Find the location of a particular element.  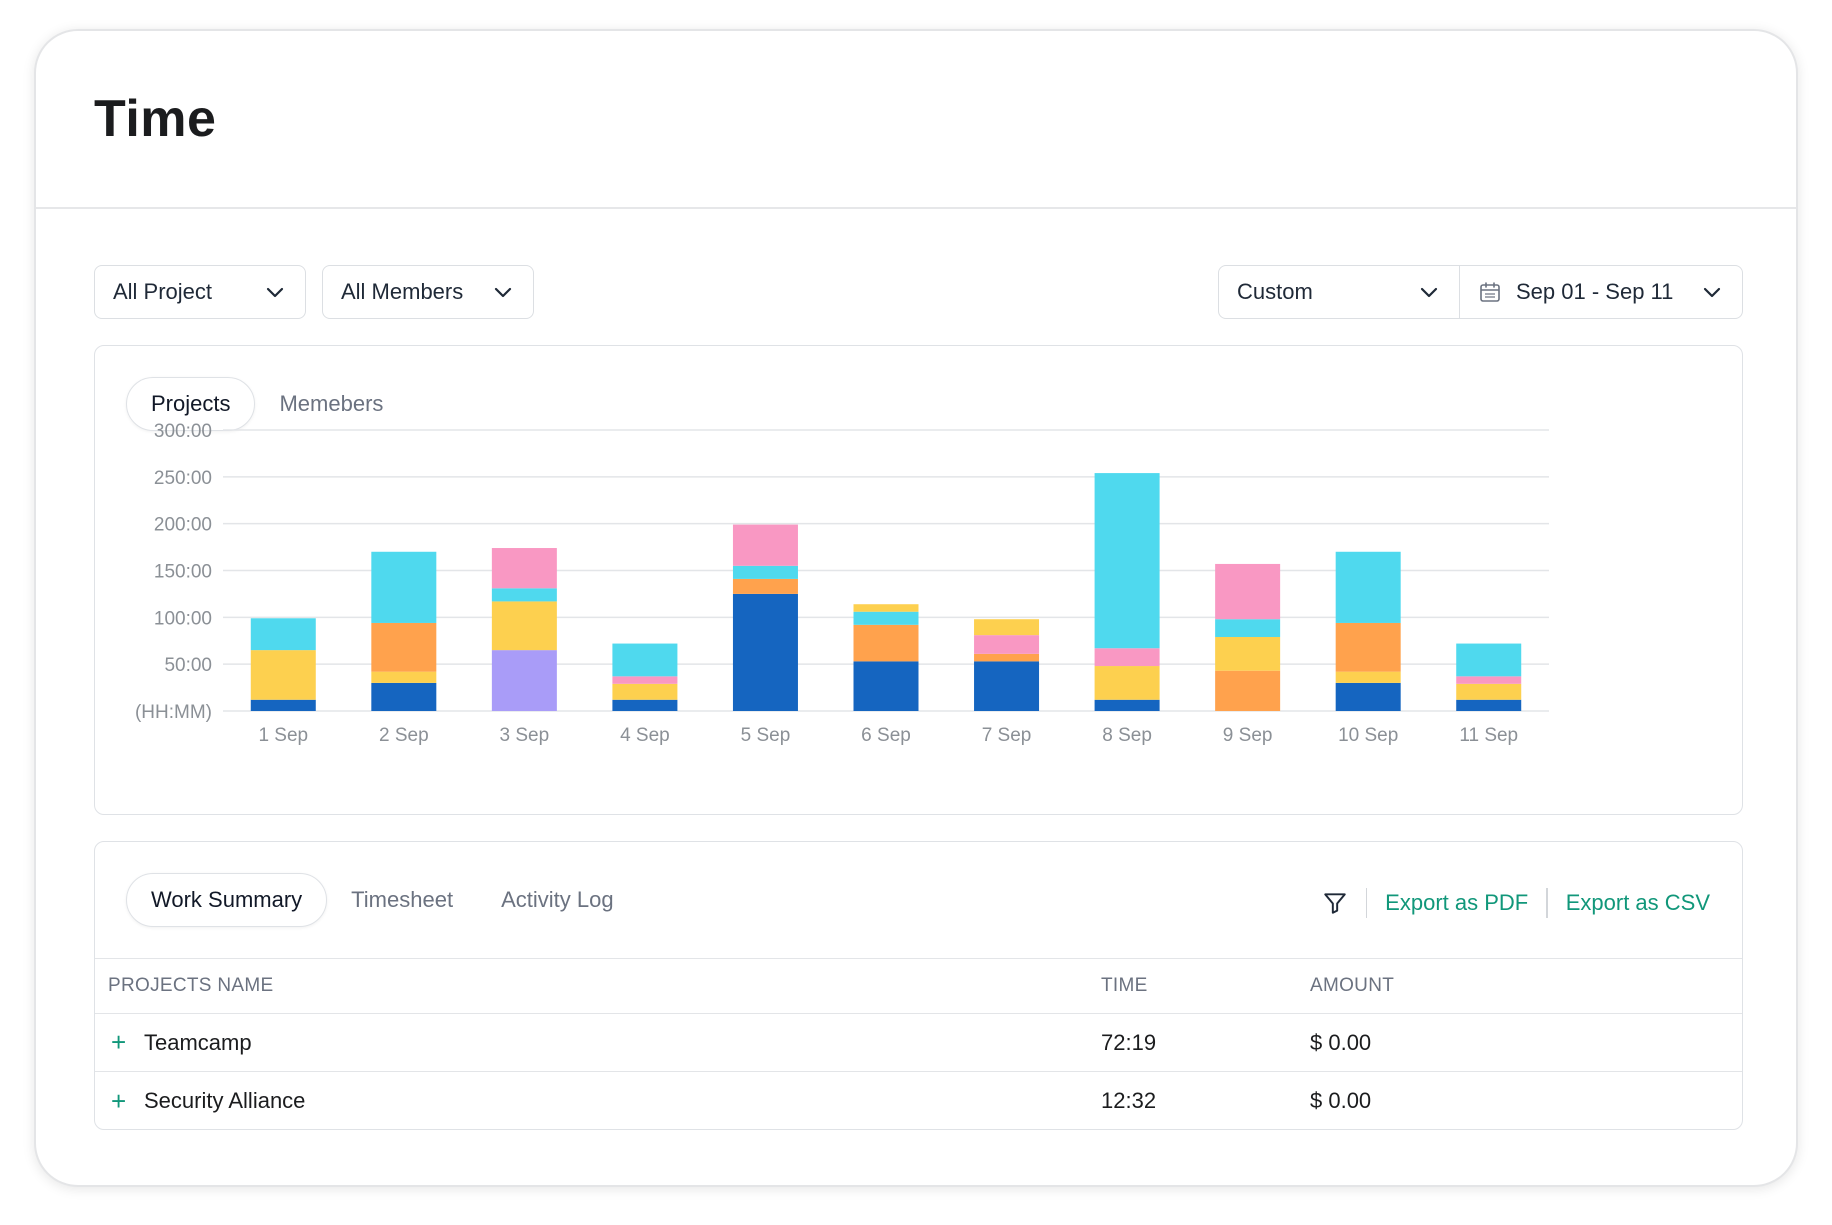

summary-tabs: Work Summary Timesheet Activity Log is located at coordinates (382, 900).